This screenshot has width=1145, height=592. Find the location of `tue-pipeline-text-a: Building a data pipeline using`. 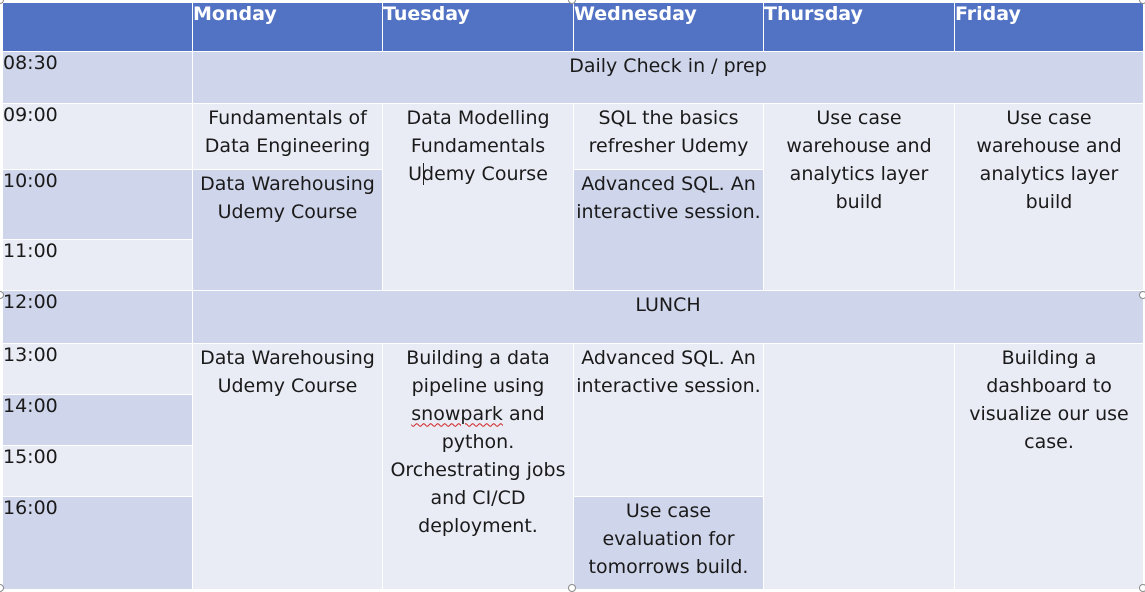

tue-pipeline-text-a: Building a data pipeline using is located at coordinates (478, 371).